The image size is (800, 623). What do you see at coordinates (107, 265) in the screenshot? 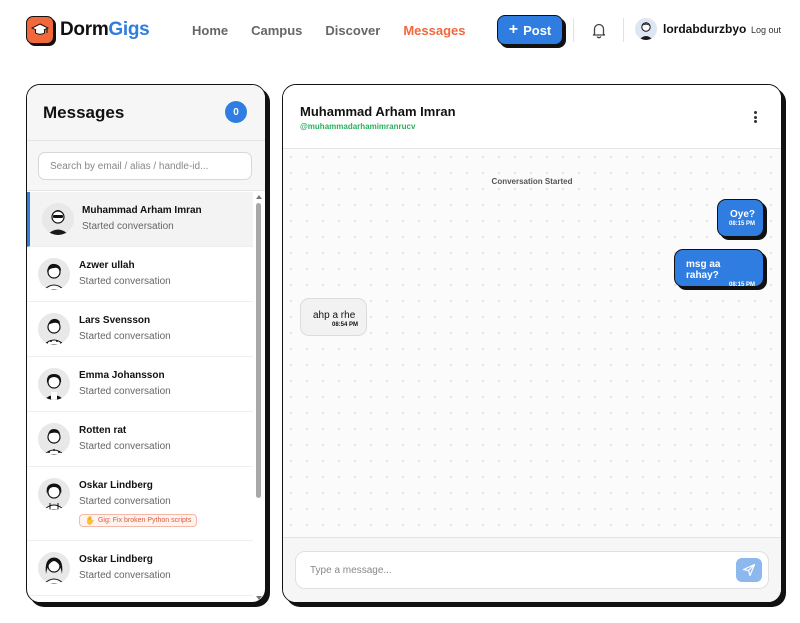
I see `conversation-name: Azwer ullah` at bounding box center [107, 265].